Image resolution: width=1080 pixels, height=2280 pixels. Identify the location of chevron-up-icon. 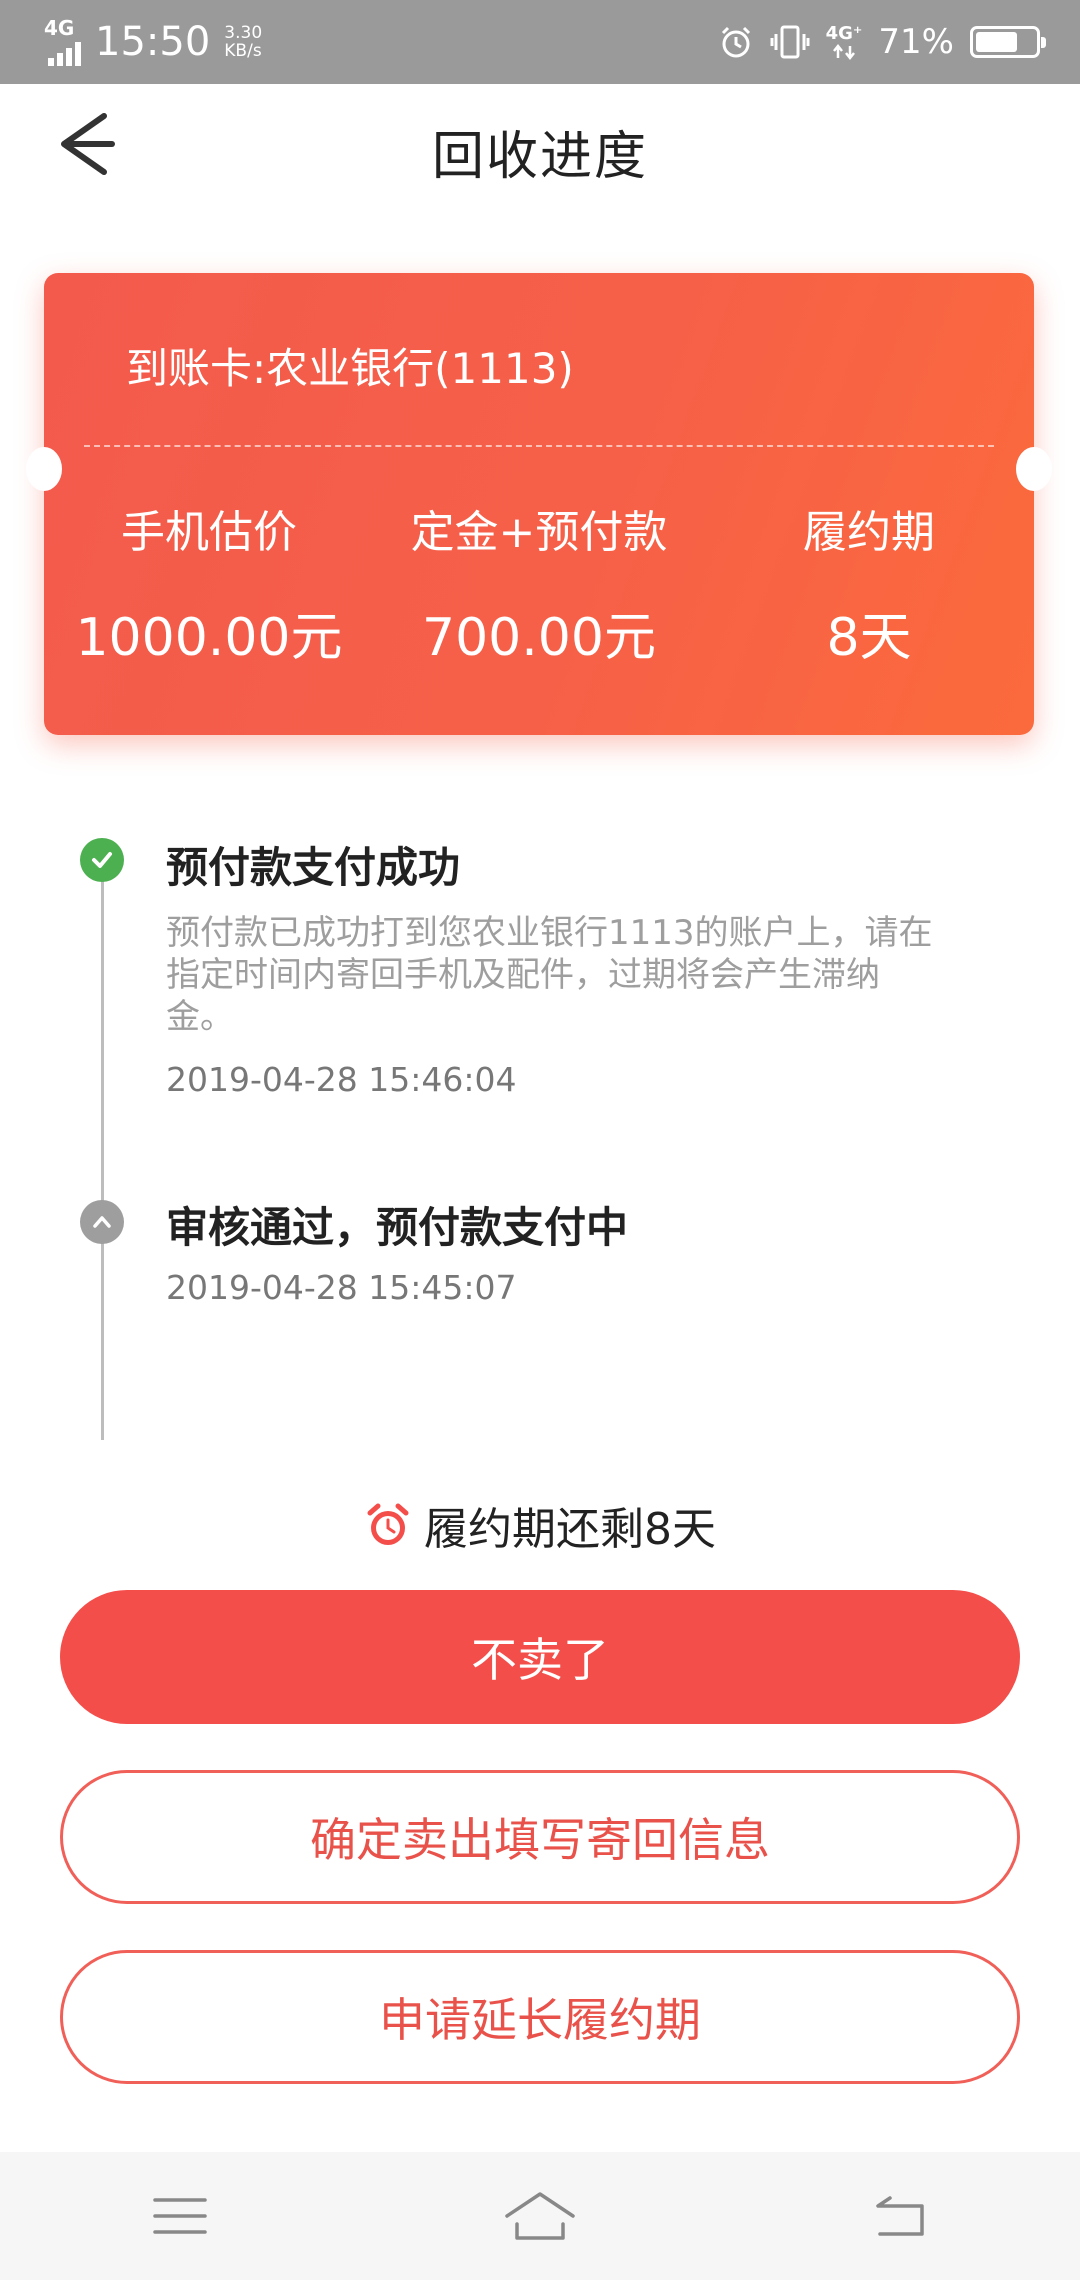
(102, 1222).